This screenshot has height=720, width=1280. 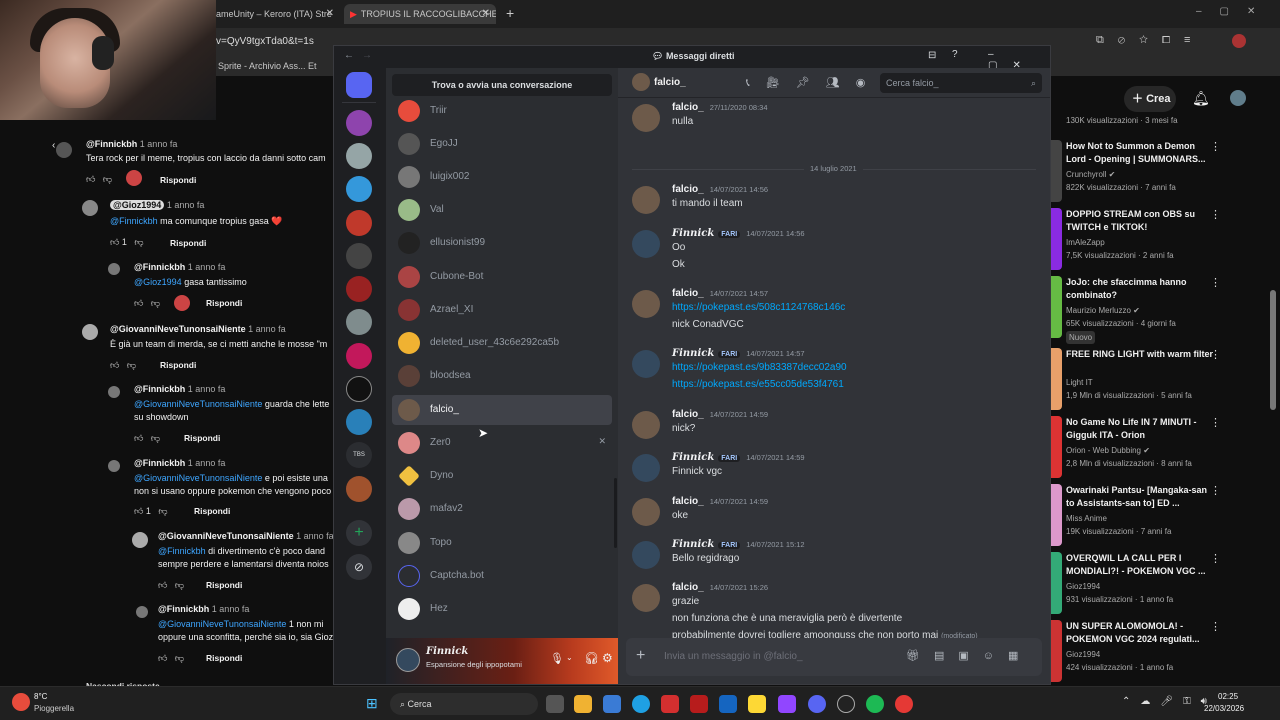 I want to click on profile-avatar, so click(x=1239, y=41).